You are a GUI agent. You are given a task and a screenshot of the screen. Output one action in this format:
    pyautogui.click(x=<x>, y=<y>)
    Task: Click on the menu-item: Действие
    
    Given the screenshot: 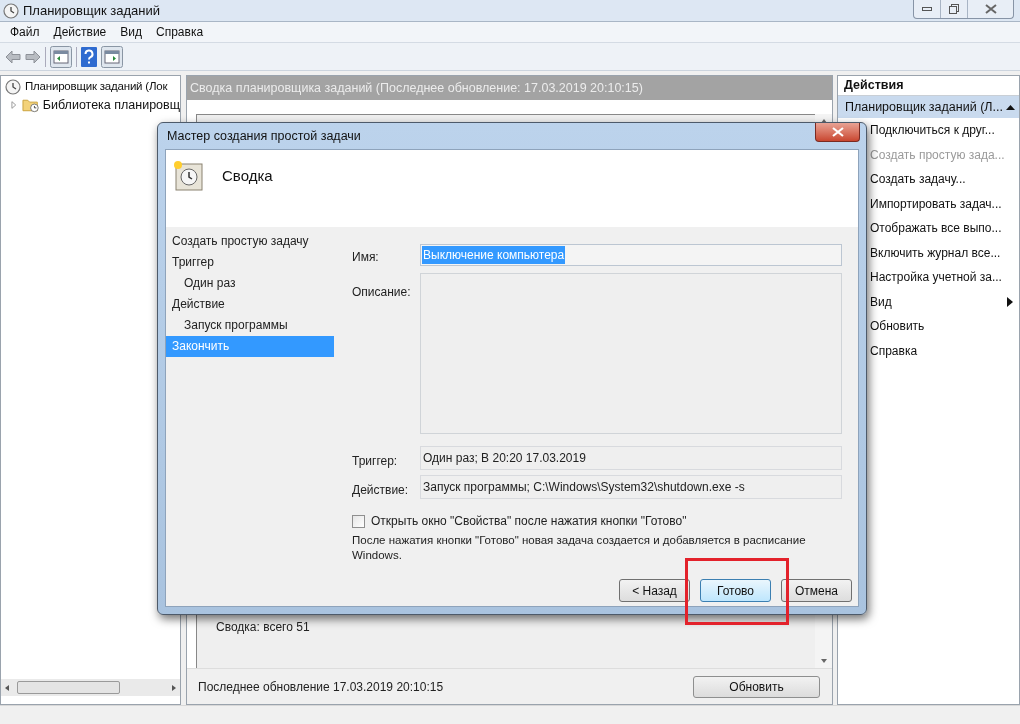 What is the action you would take?
    pyautogui.click(x=80, y=32)
    